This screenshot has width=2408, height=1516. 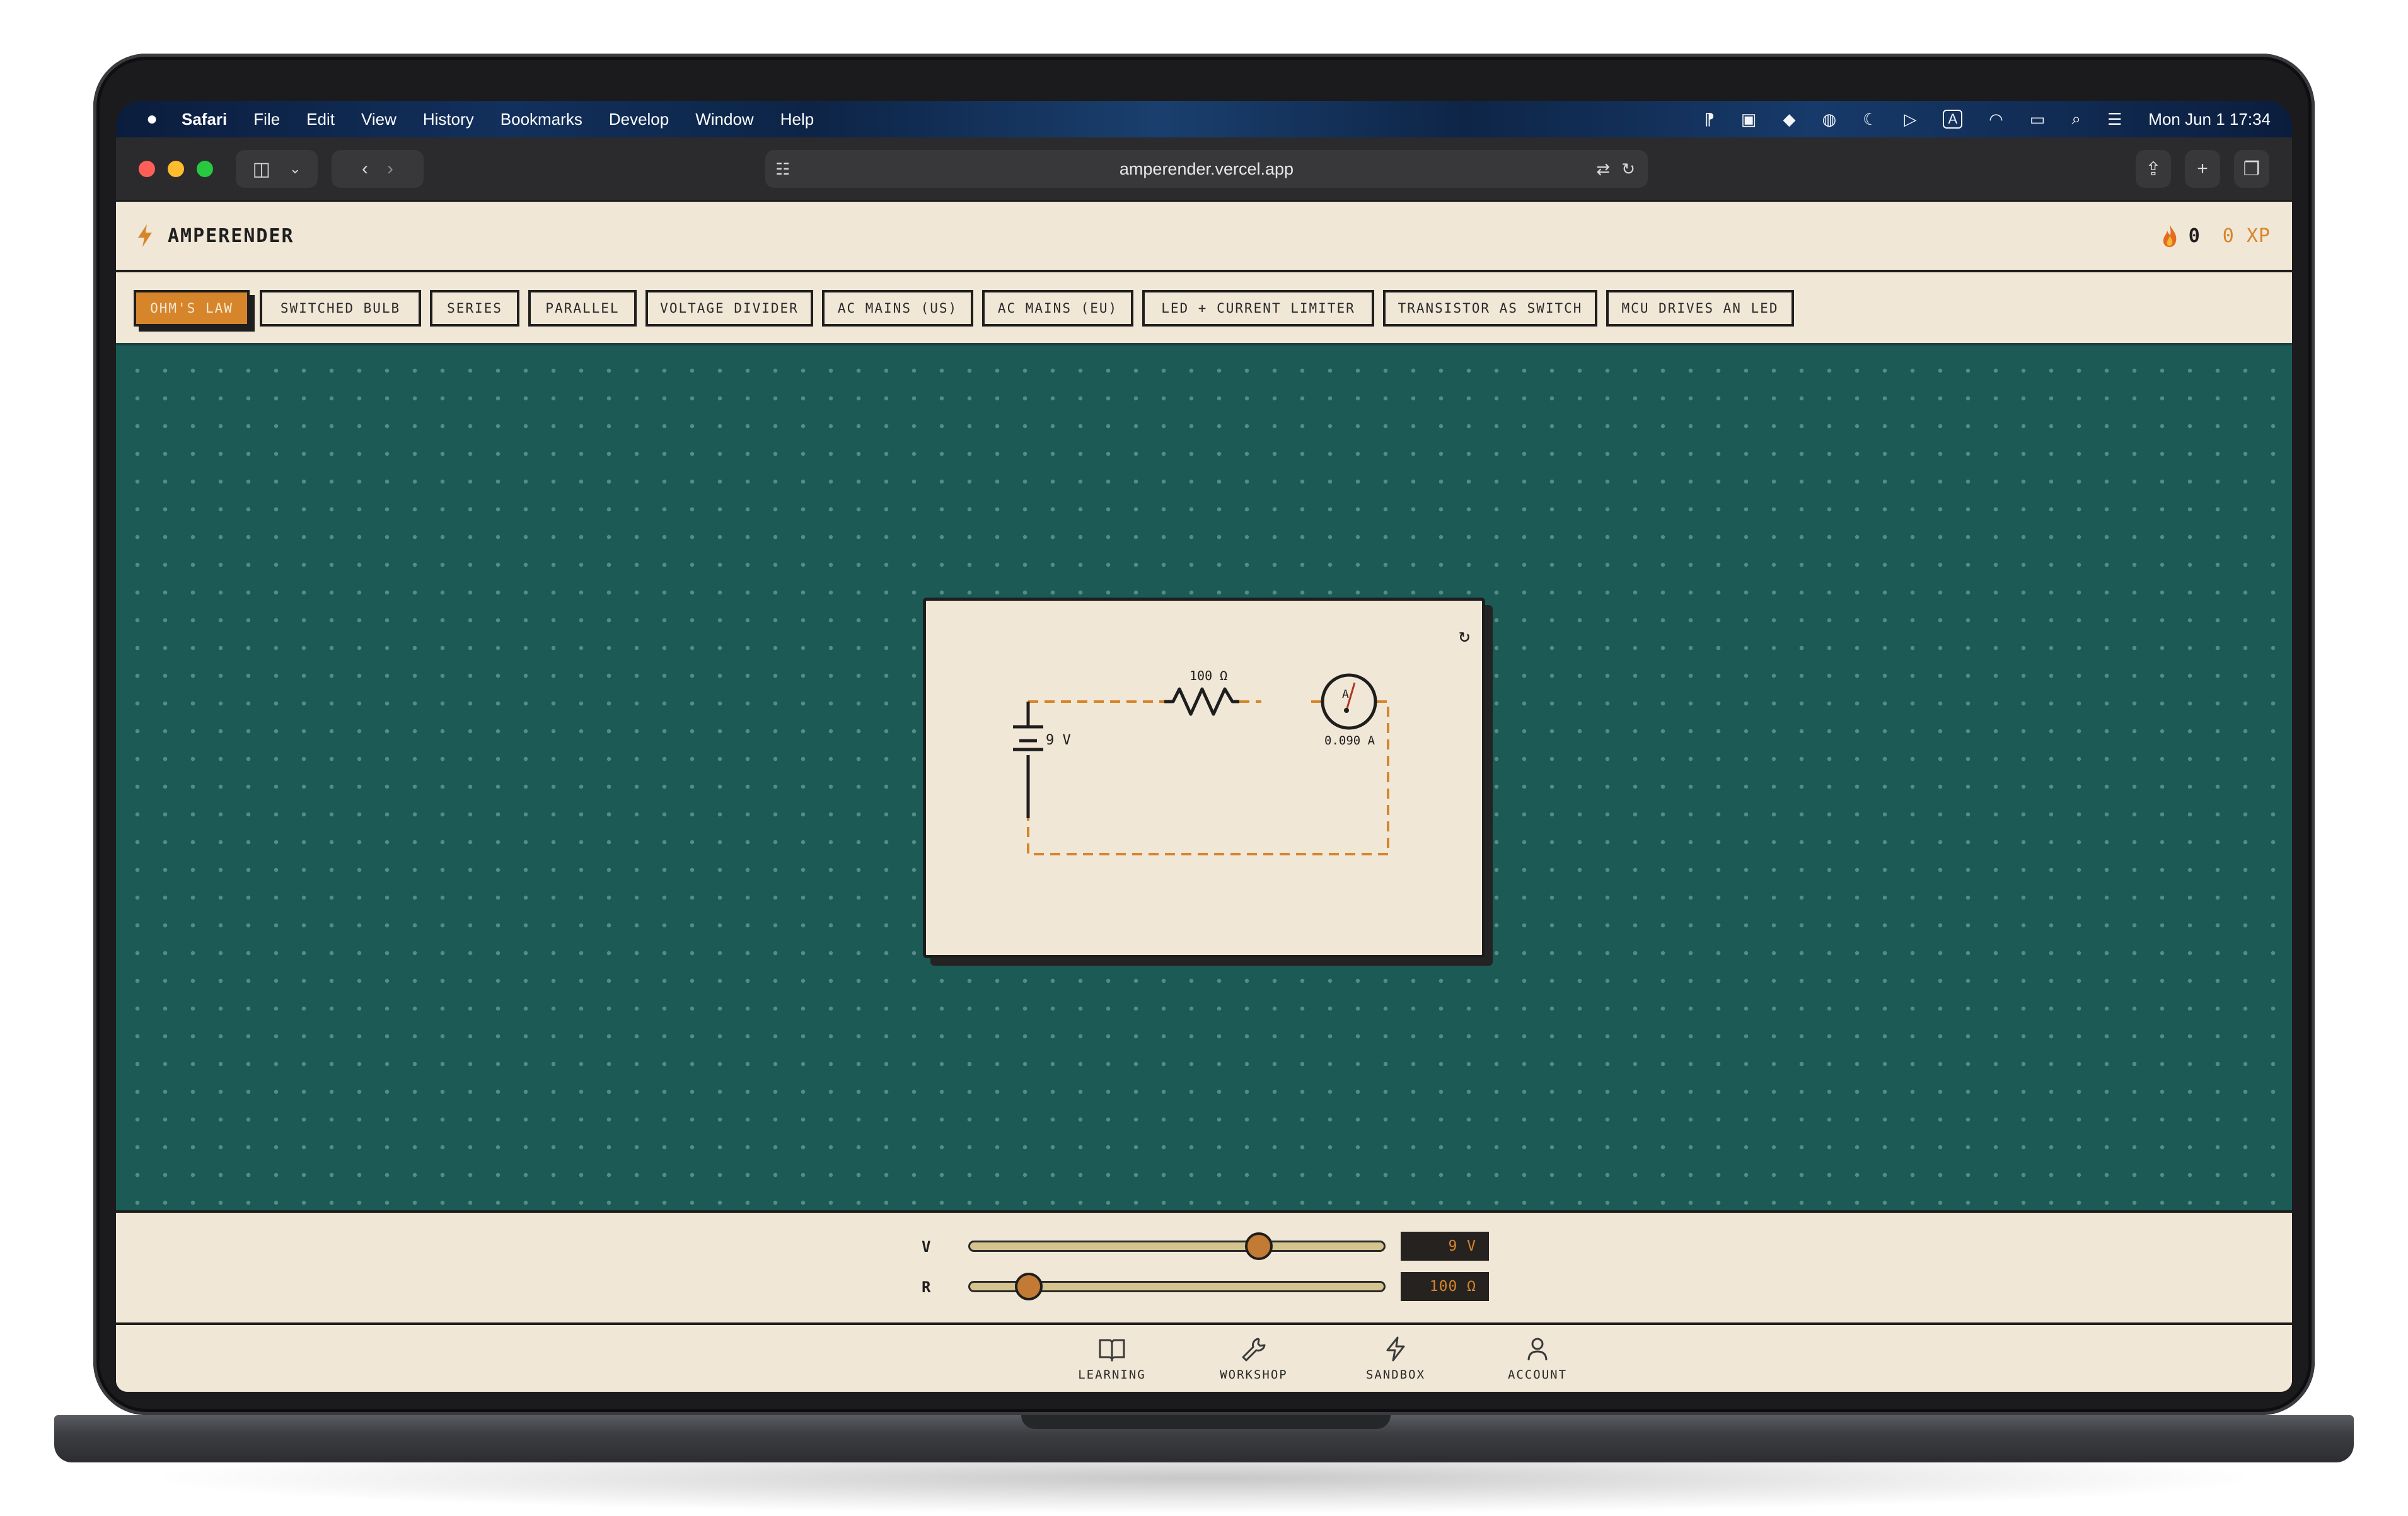 I want to click on navigation-buttons: ‹ ›, so click(x=378, y=169).